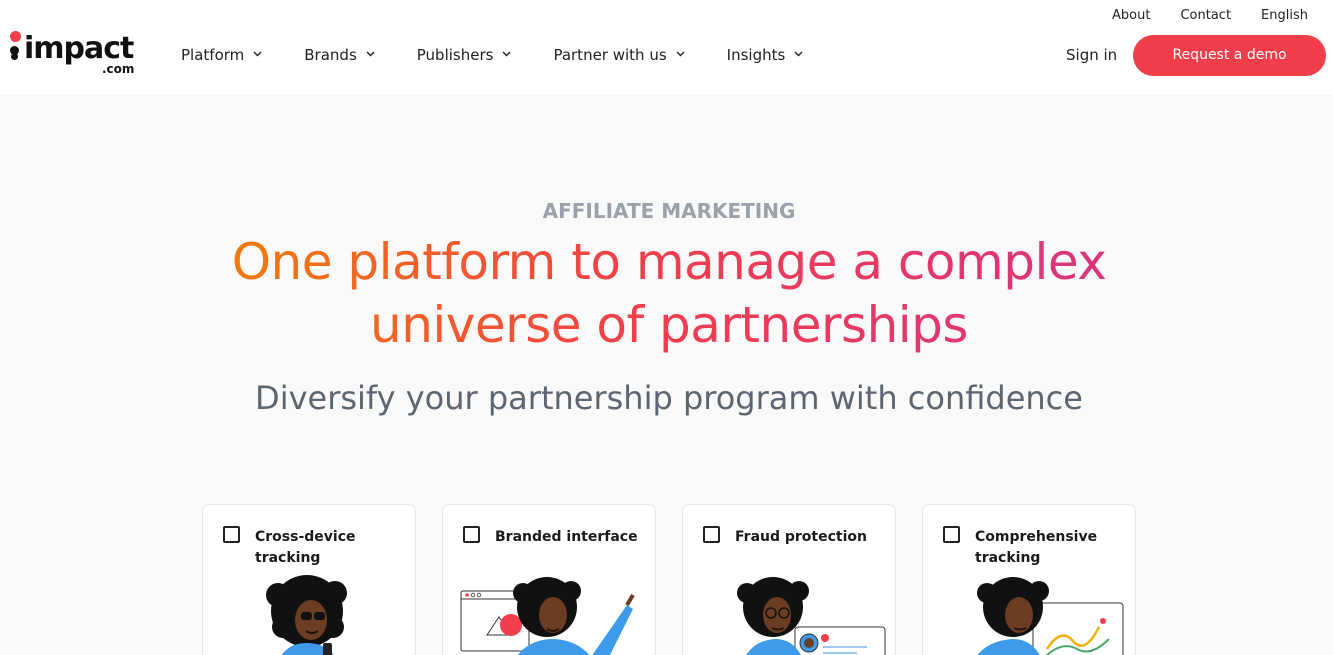 The width and height of the screenshot is (1333, 655). I want to click on nav-brands: Brands, so click(339, 55).